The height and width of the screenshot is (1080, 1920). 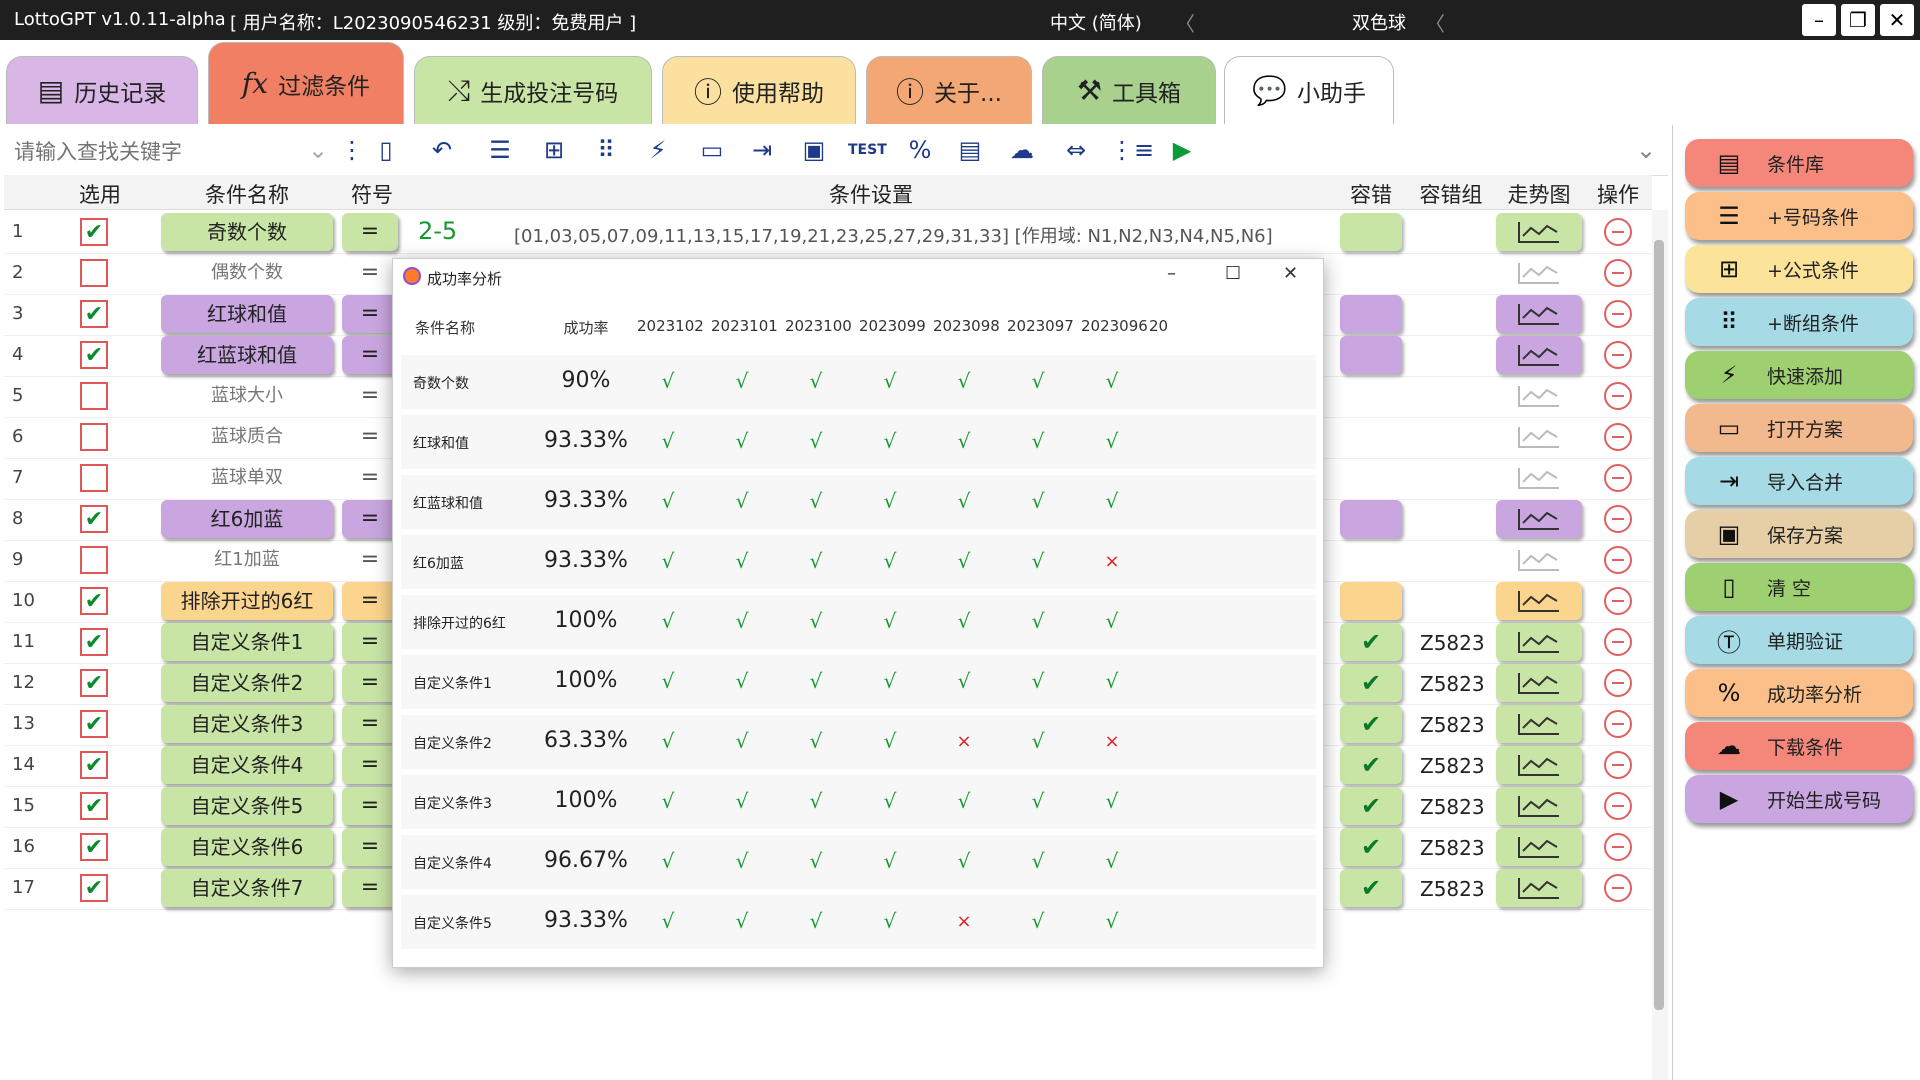 I want to click on minimize-button: –, so click(x=1819, y=20).